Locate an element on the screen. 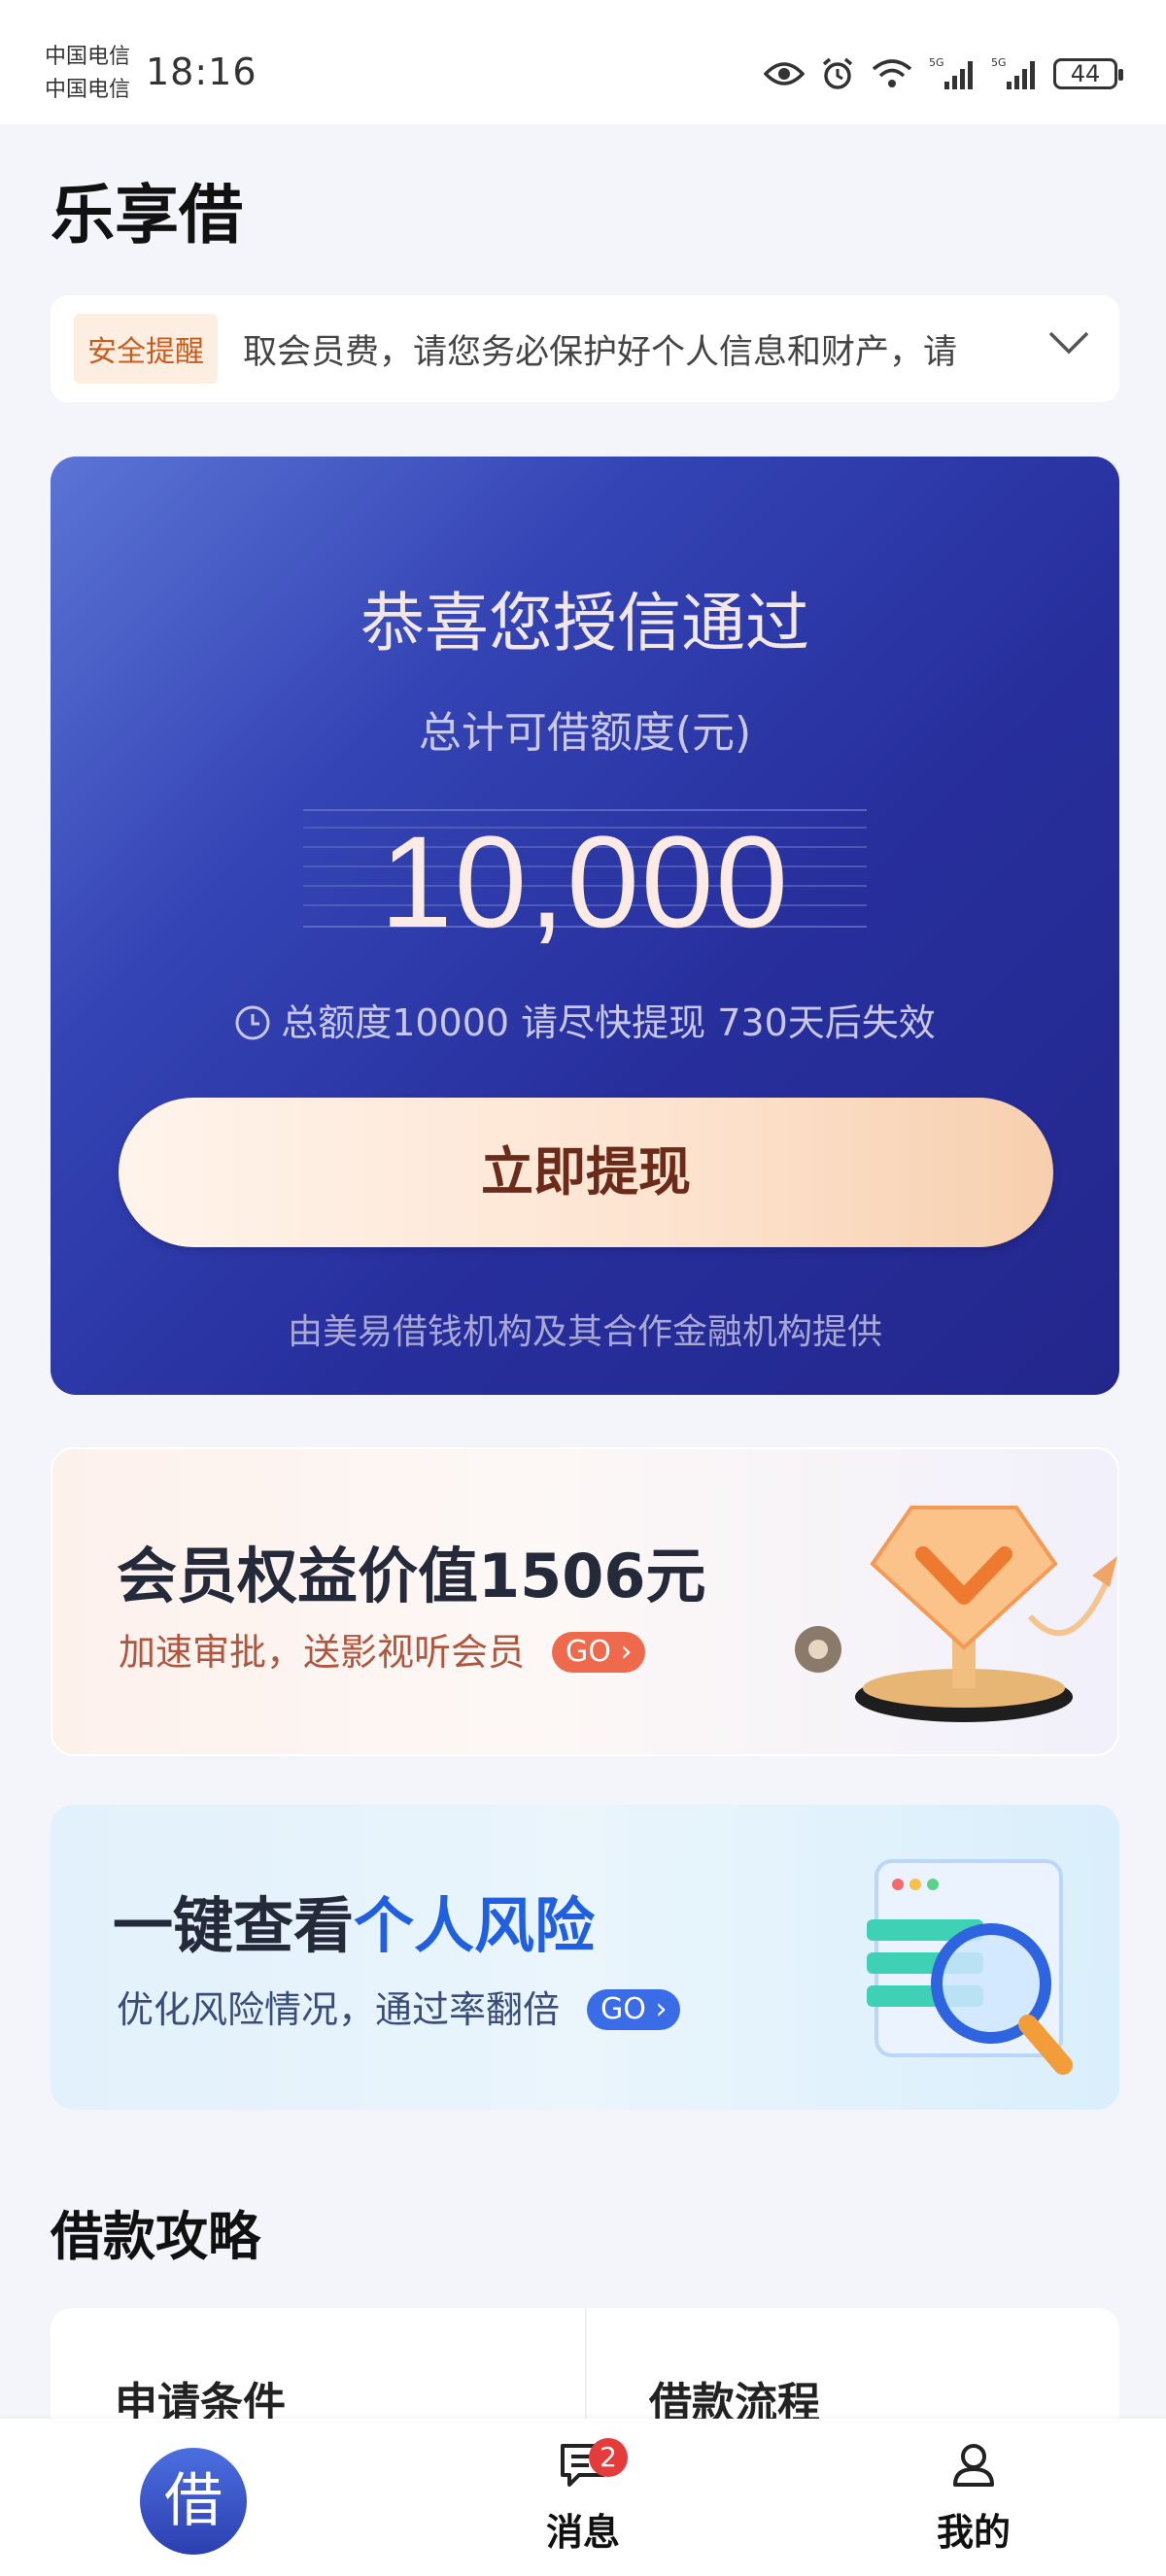 The image size is (1166, 2576). status-bar: 中国电信 中国电信 18:16 5G 5G 44 is located at coordinates (583, 62).